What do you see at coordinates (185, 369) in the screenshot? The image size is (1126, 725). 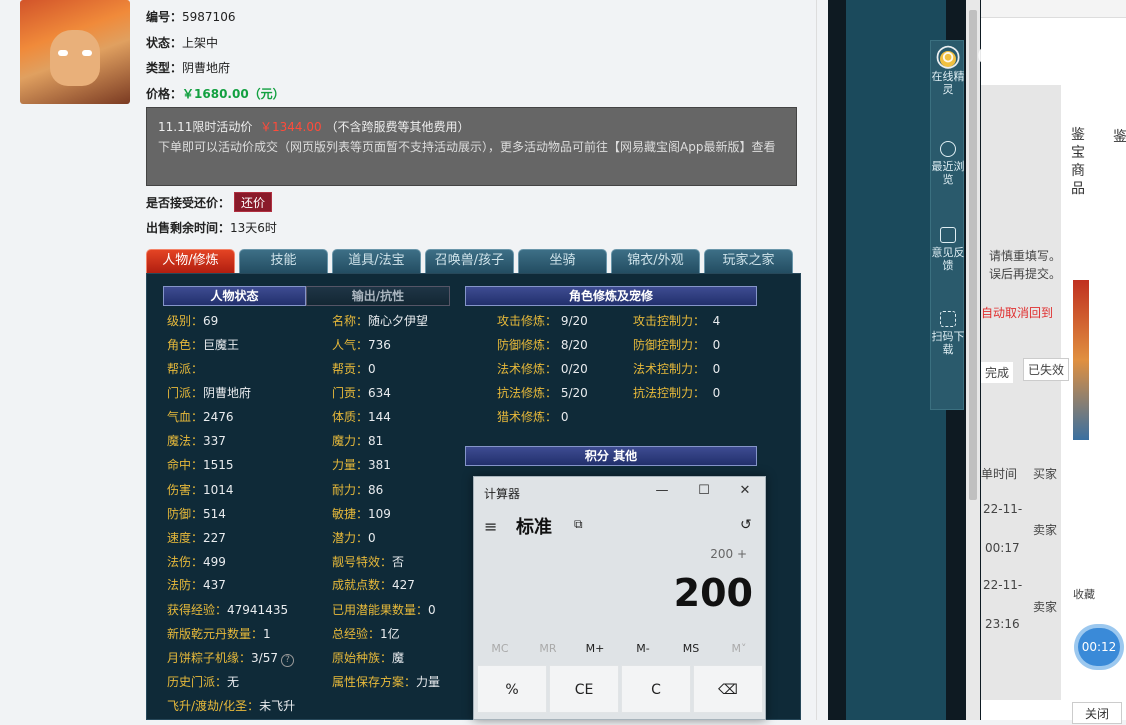 I see `stat-row: 帮派：` at bounding box center [185, 369].